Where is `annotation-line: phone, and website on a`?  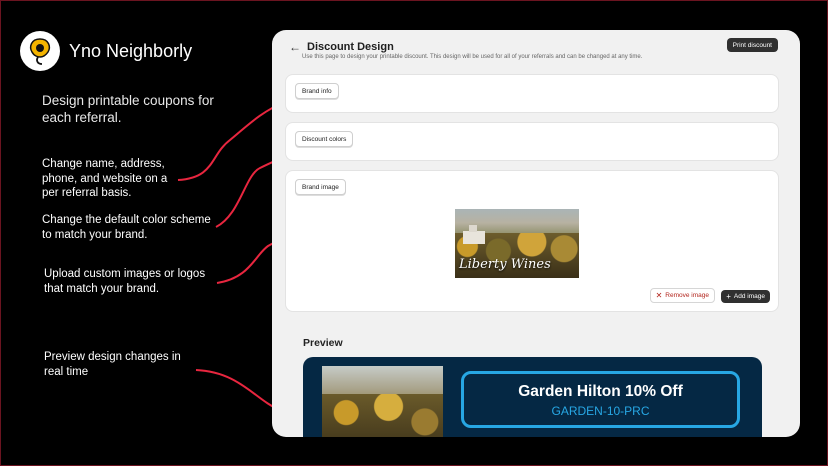 annotation-line: phone, and website on a is located at coordinates (105, 178).